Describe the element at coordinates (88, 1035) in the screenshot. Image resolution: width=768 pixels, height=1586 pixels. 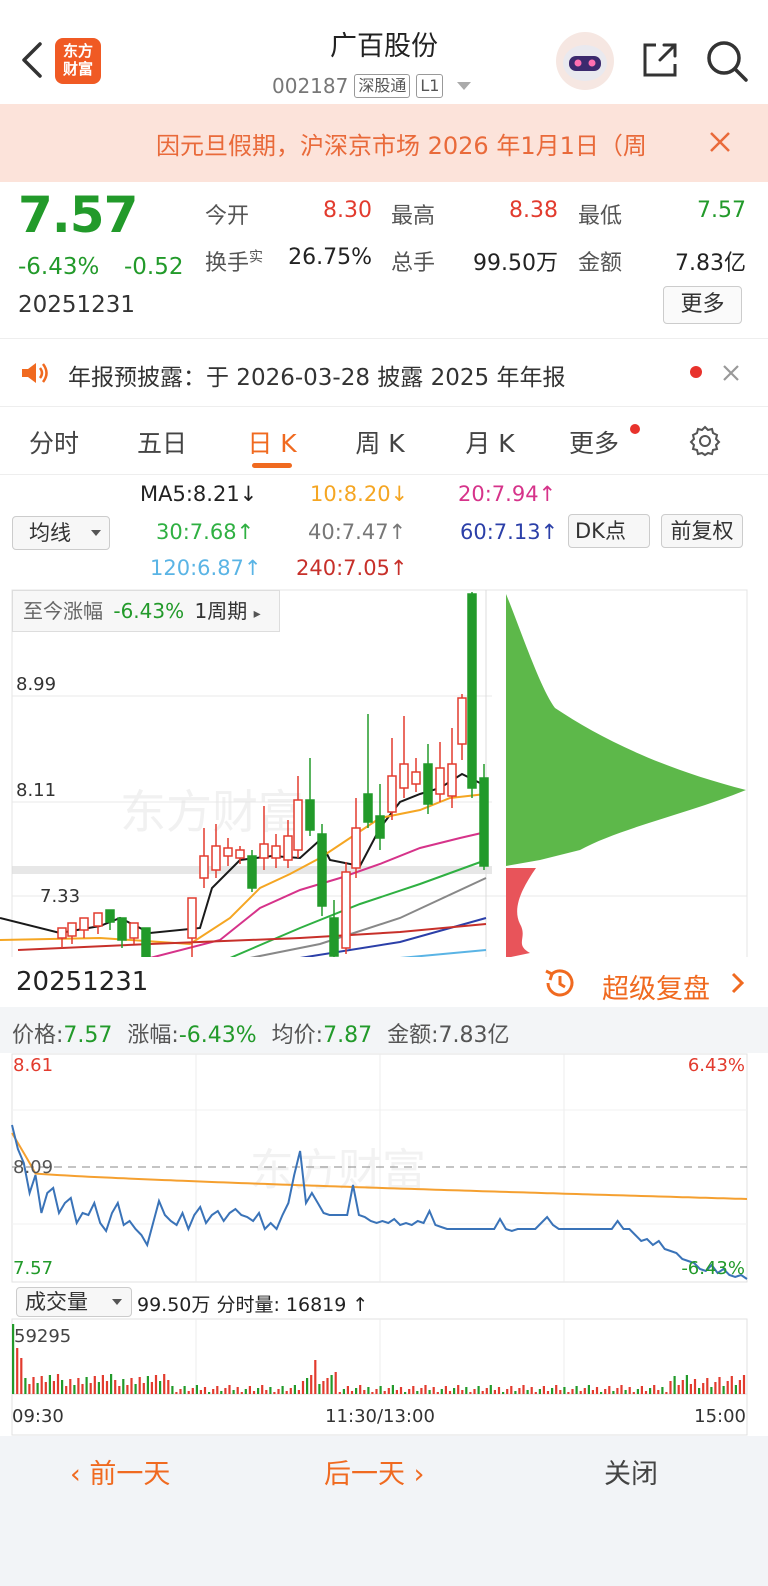
I see `intraday-price: 7.57` at that location.